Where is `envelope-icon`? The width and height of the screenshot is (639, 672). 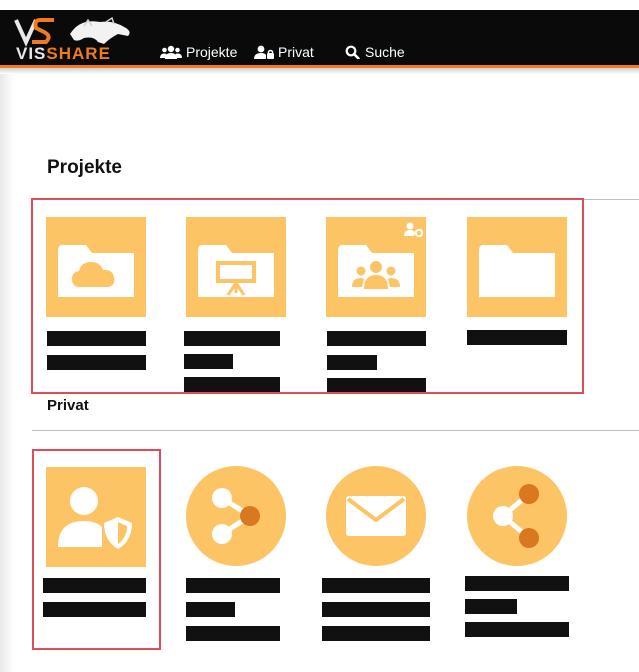
envelope-icon is located at coordinates (376, 516).